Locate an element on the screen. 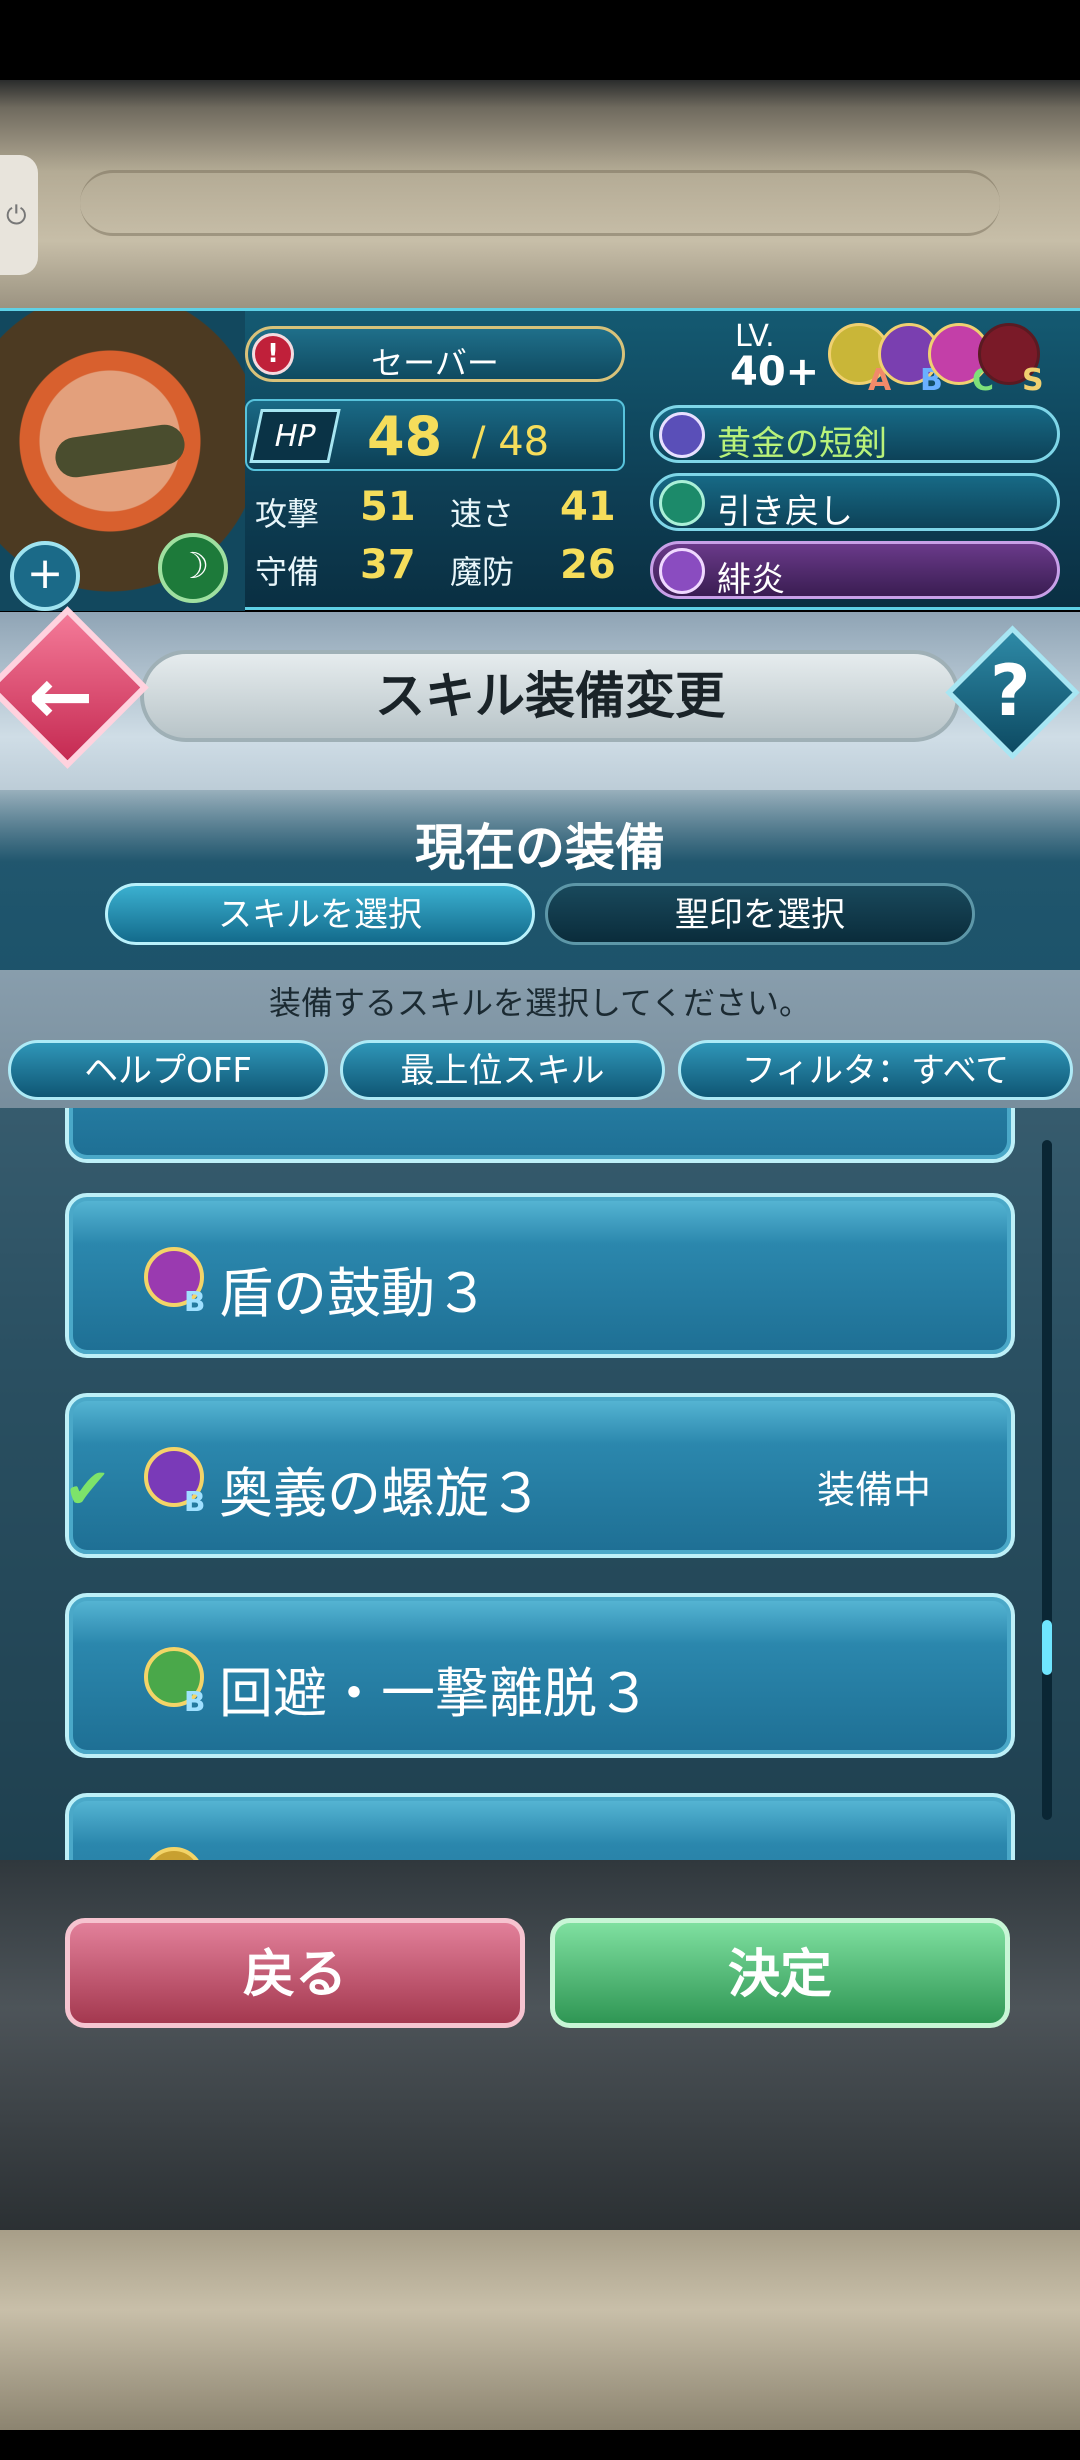 The height and width of the screenshot is (2460, 1080). skill-name: 奥義の螺旋３ is located at coordinates (381, 1493).